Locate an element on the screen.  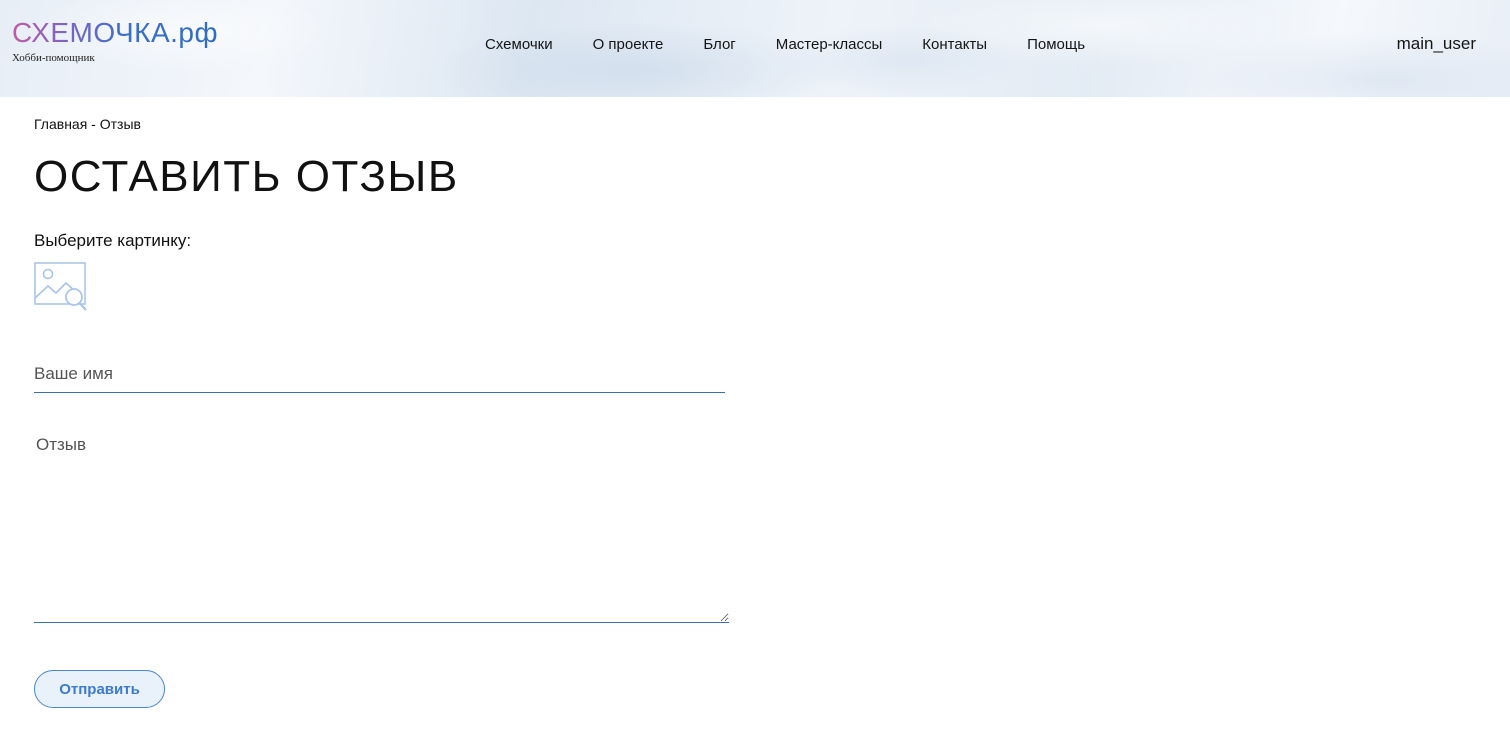
nav-item-contacts: Контакты is located at coordinates (954, 44).